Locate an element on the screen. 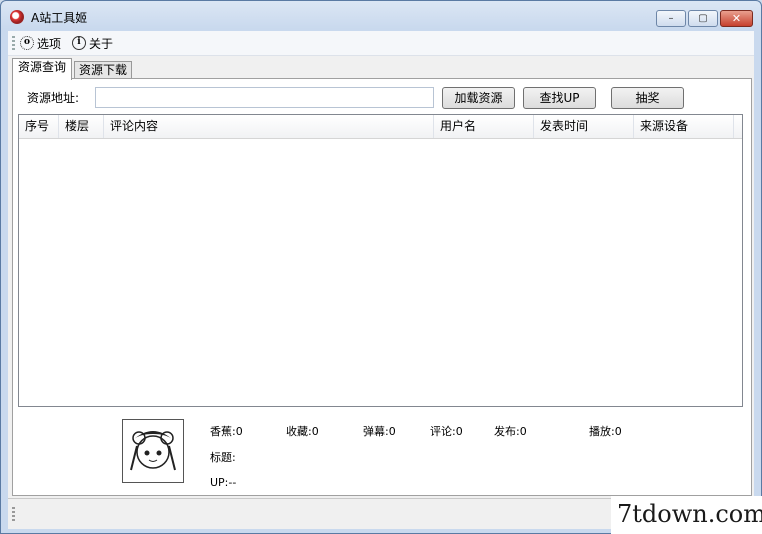  menu-options: o 选项 is located at coordinates (40, 43).